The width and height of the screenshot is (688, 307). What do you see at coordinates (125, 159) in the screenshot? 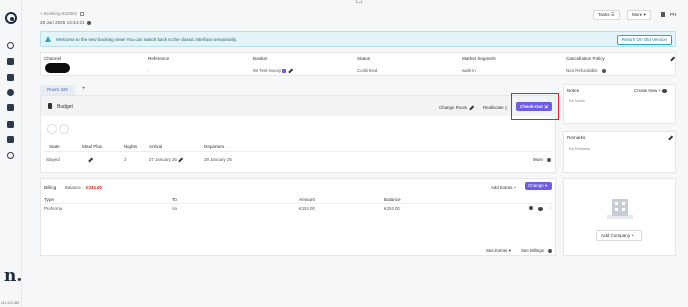
I see `nights-value: 2` at bounding box center [125, 159].